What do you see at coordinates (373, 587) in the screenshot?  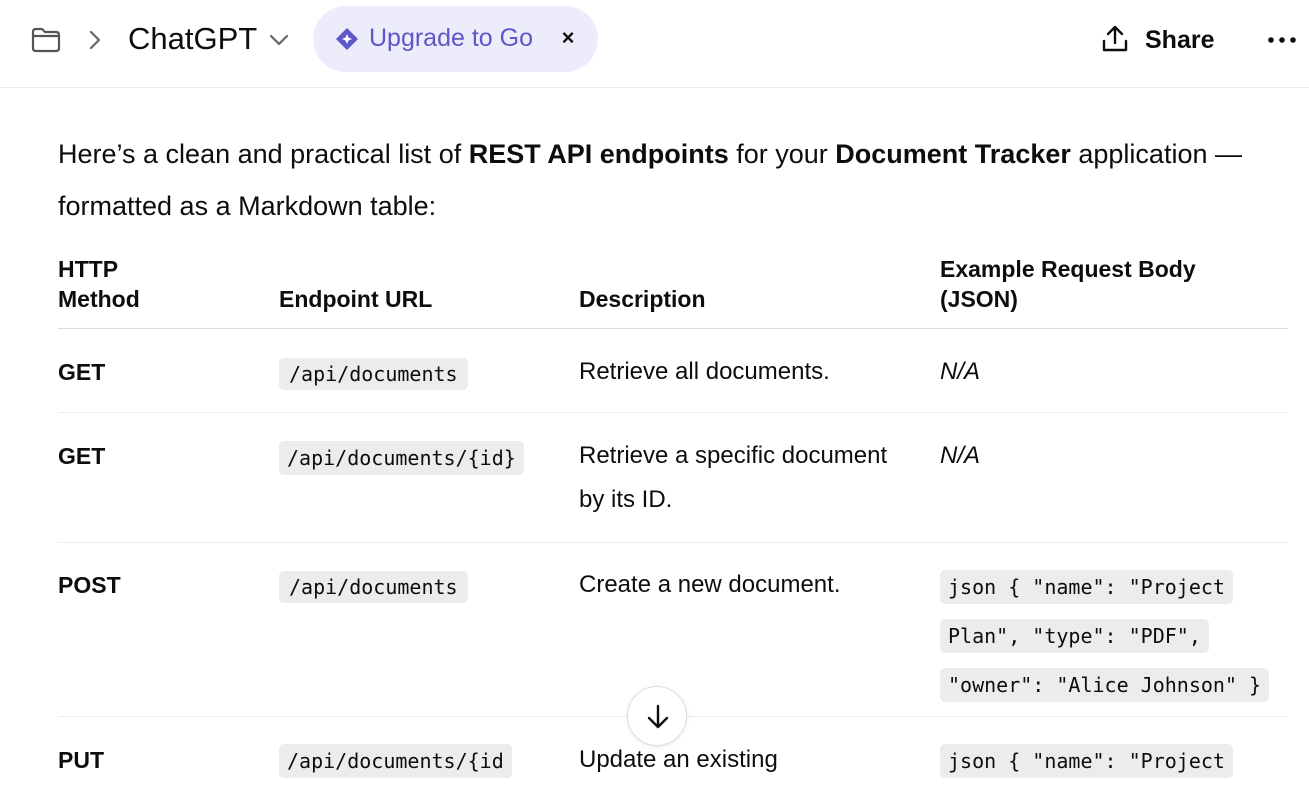 I see `row3-endpoint-code: /api/documents` at bounding box center [373, 587].